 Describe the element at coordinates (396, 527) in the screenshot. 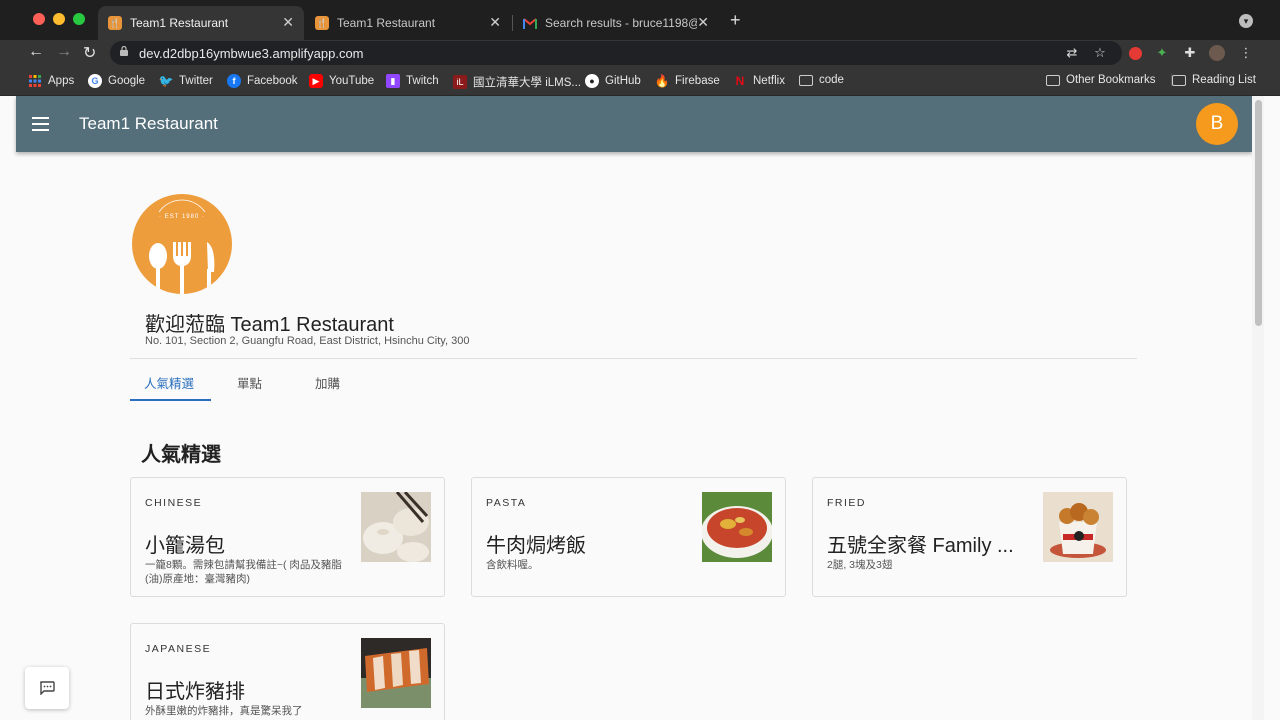

I see `dumpling-photo` at that location.